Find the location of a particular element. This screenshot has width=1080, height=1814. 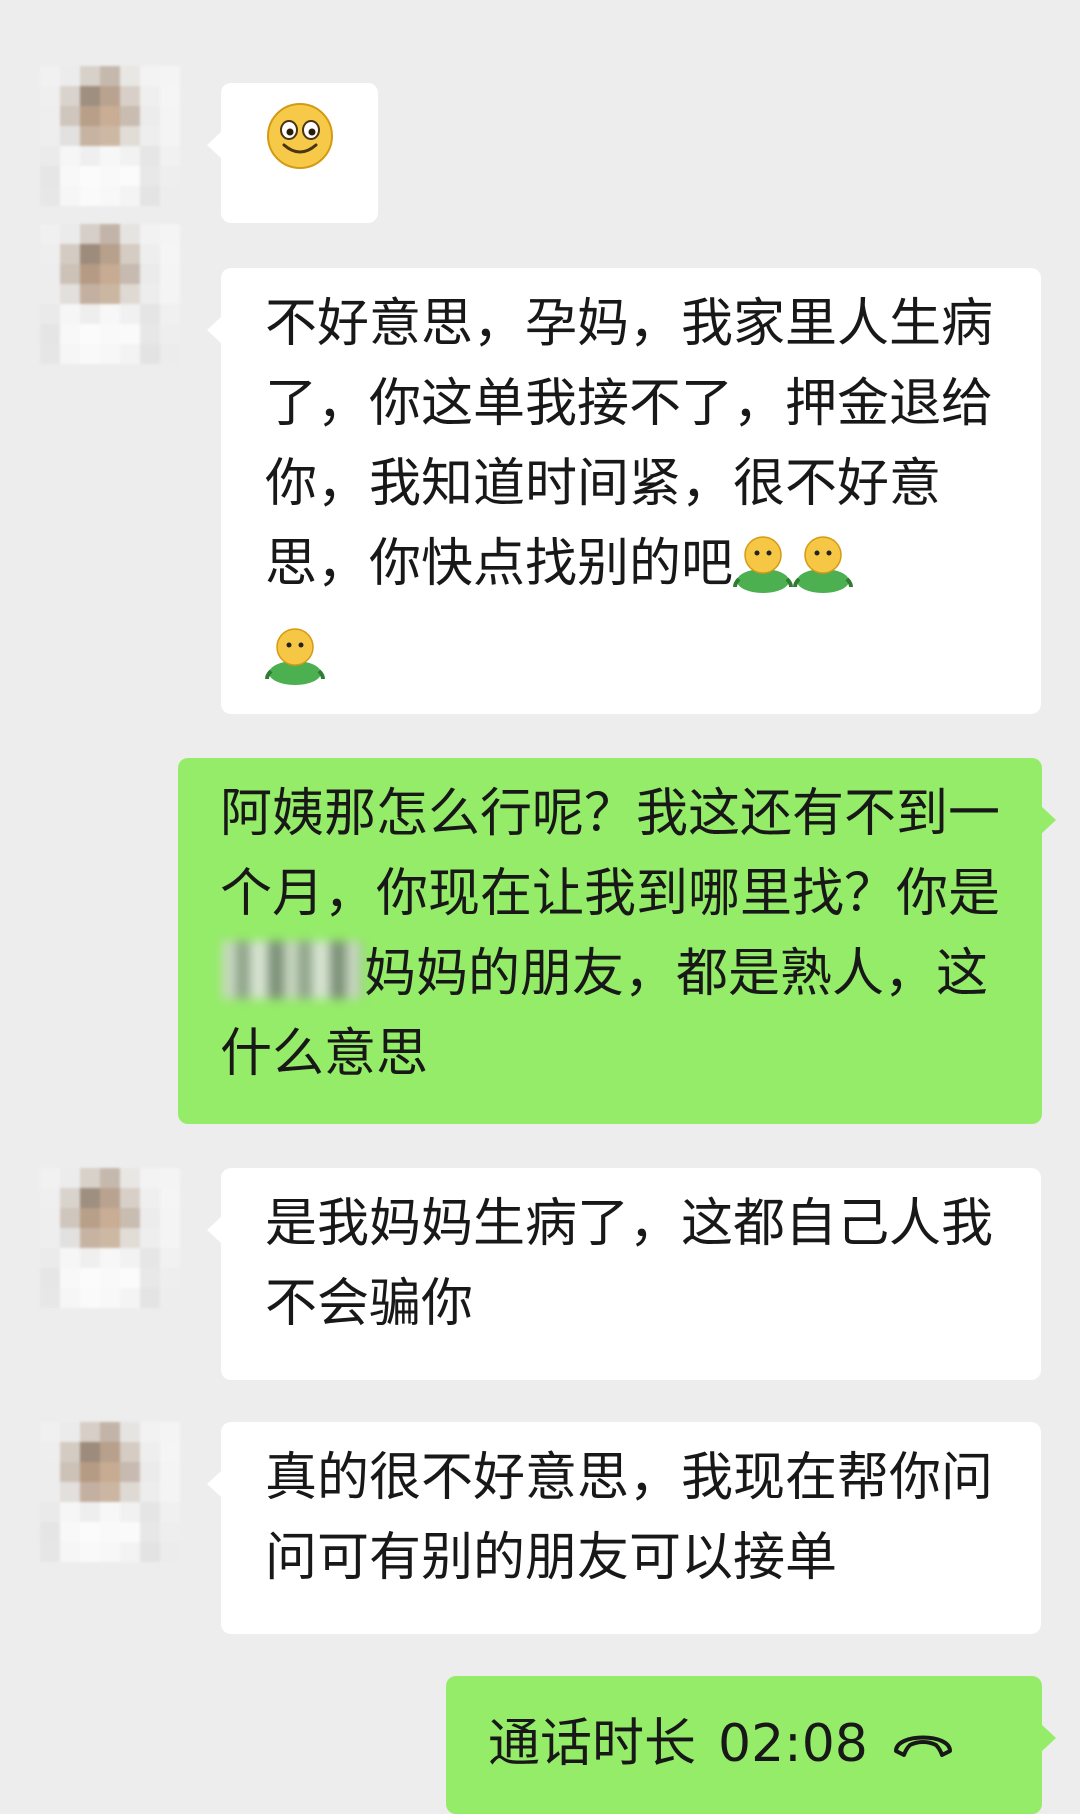

message-text: 真的很不好意思，我现在帮你问问可有别的朋友可以接单 is located at coordinates (629, 1518).